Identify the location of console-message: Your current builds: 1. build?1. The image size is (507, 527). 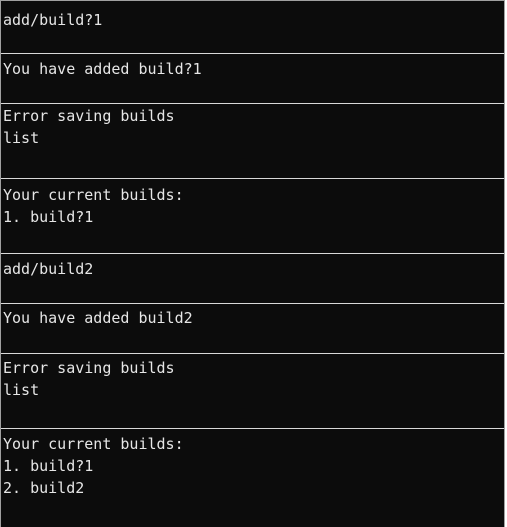
(252, 216).